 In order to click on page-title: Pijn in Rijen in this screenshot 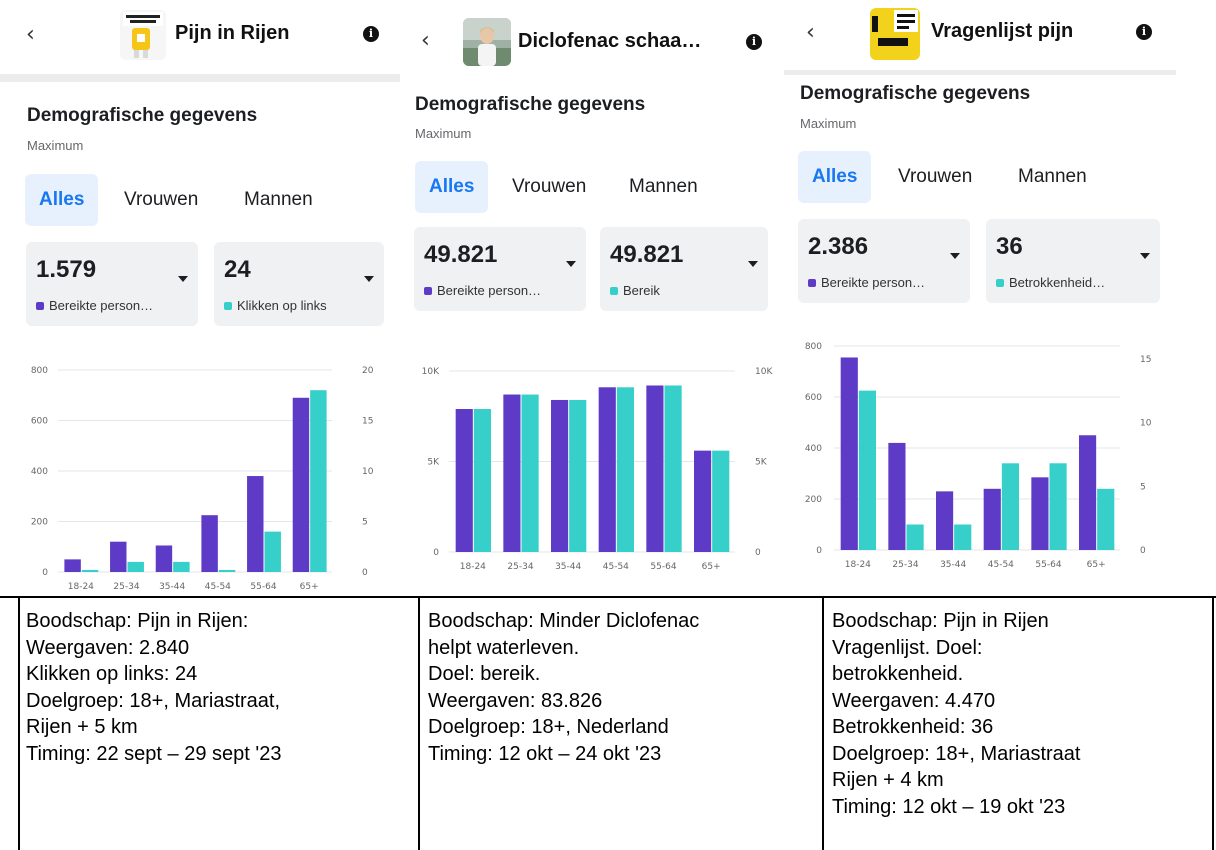, I will do `click(232, 33)`.